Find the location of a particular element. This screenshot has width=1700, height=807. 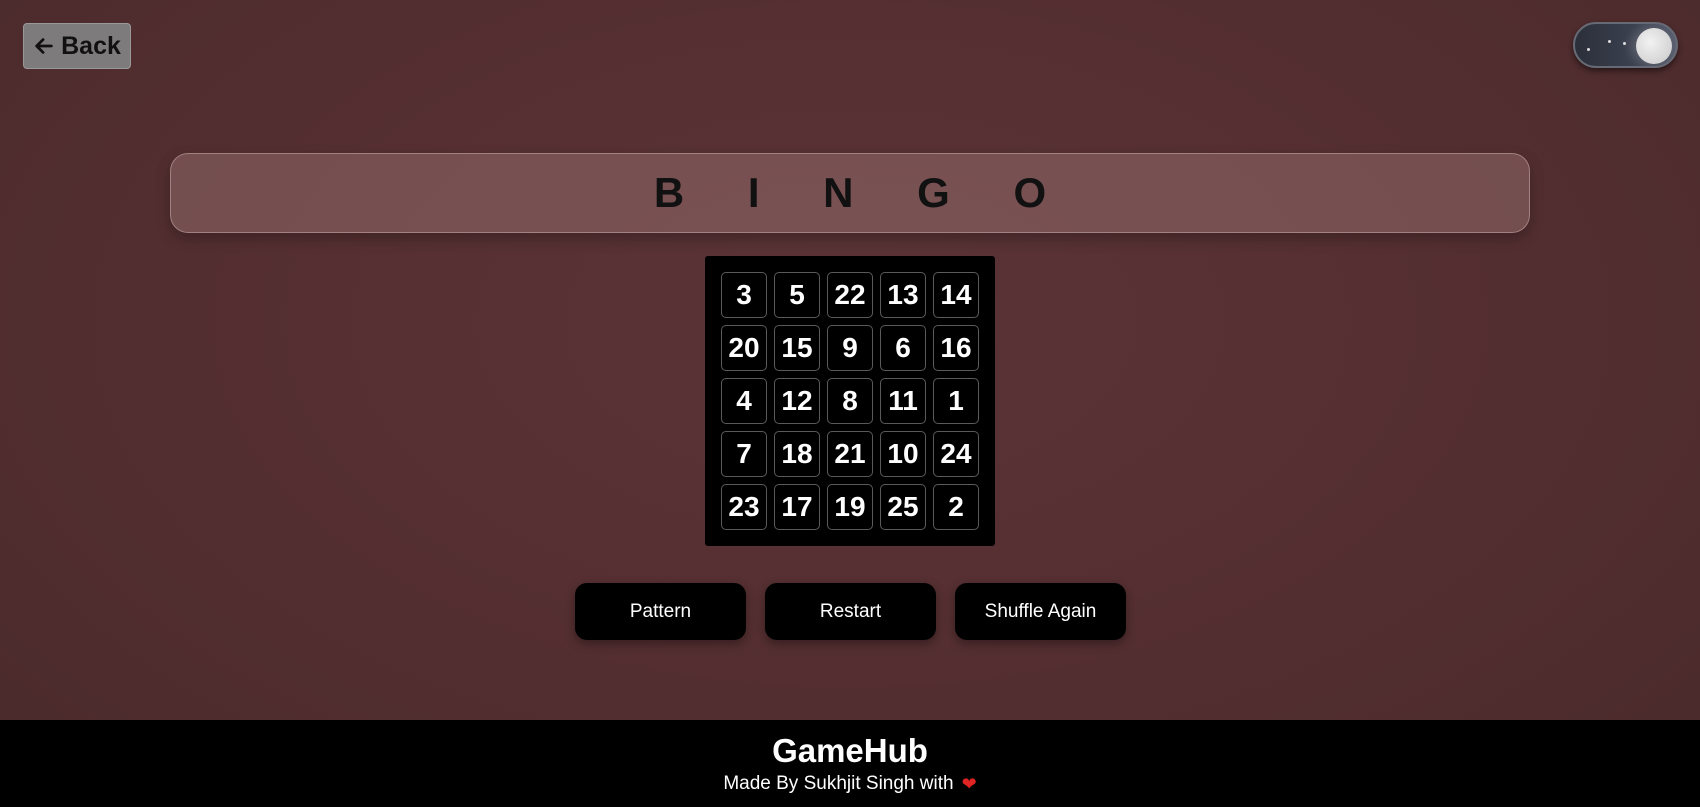

footer-title: GameHub is located at coordinates (850, 750).